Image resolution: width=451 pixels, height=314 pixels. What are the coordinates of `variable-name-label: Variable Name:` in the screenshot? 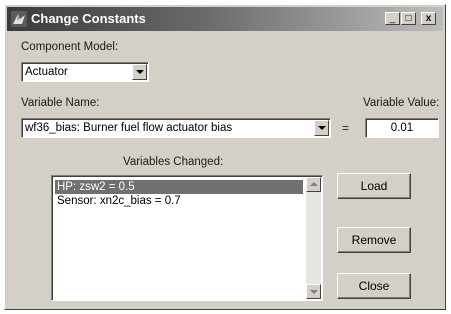 It's located at (60, 103).